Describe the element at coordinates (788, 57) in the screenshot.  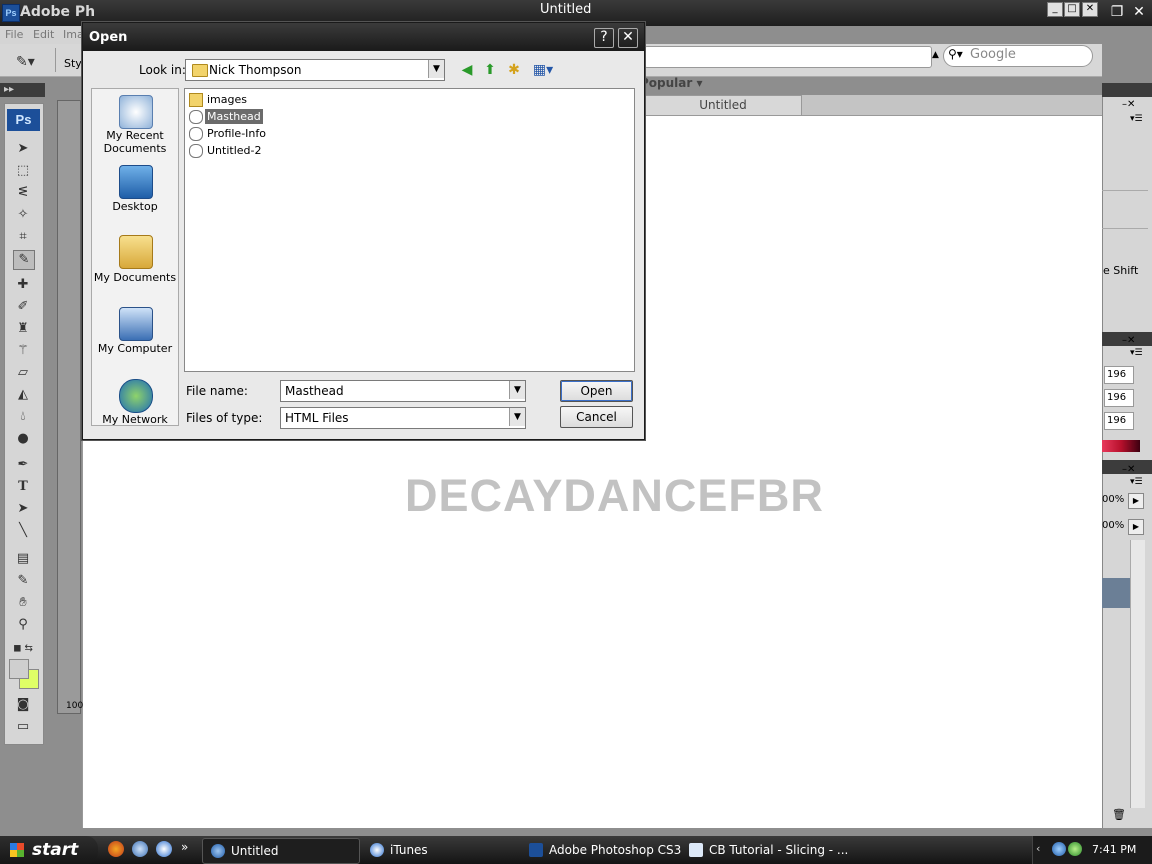
I see `address-bar` at that location.